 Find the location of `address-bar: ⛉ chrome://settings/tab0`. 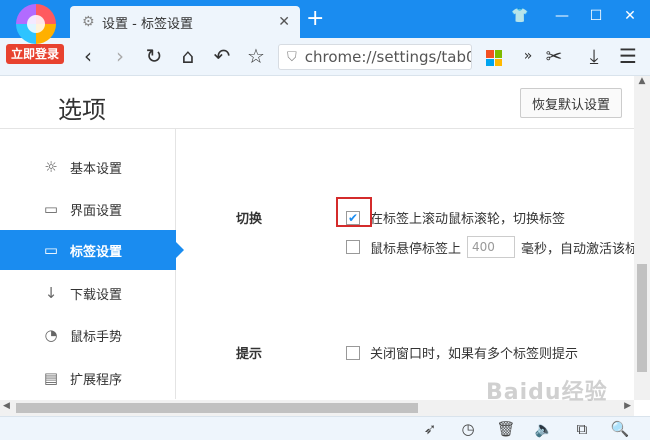

address-bar: ⛉ chrome://settings/tab0 is located at coordinates (375, 57).